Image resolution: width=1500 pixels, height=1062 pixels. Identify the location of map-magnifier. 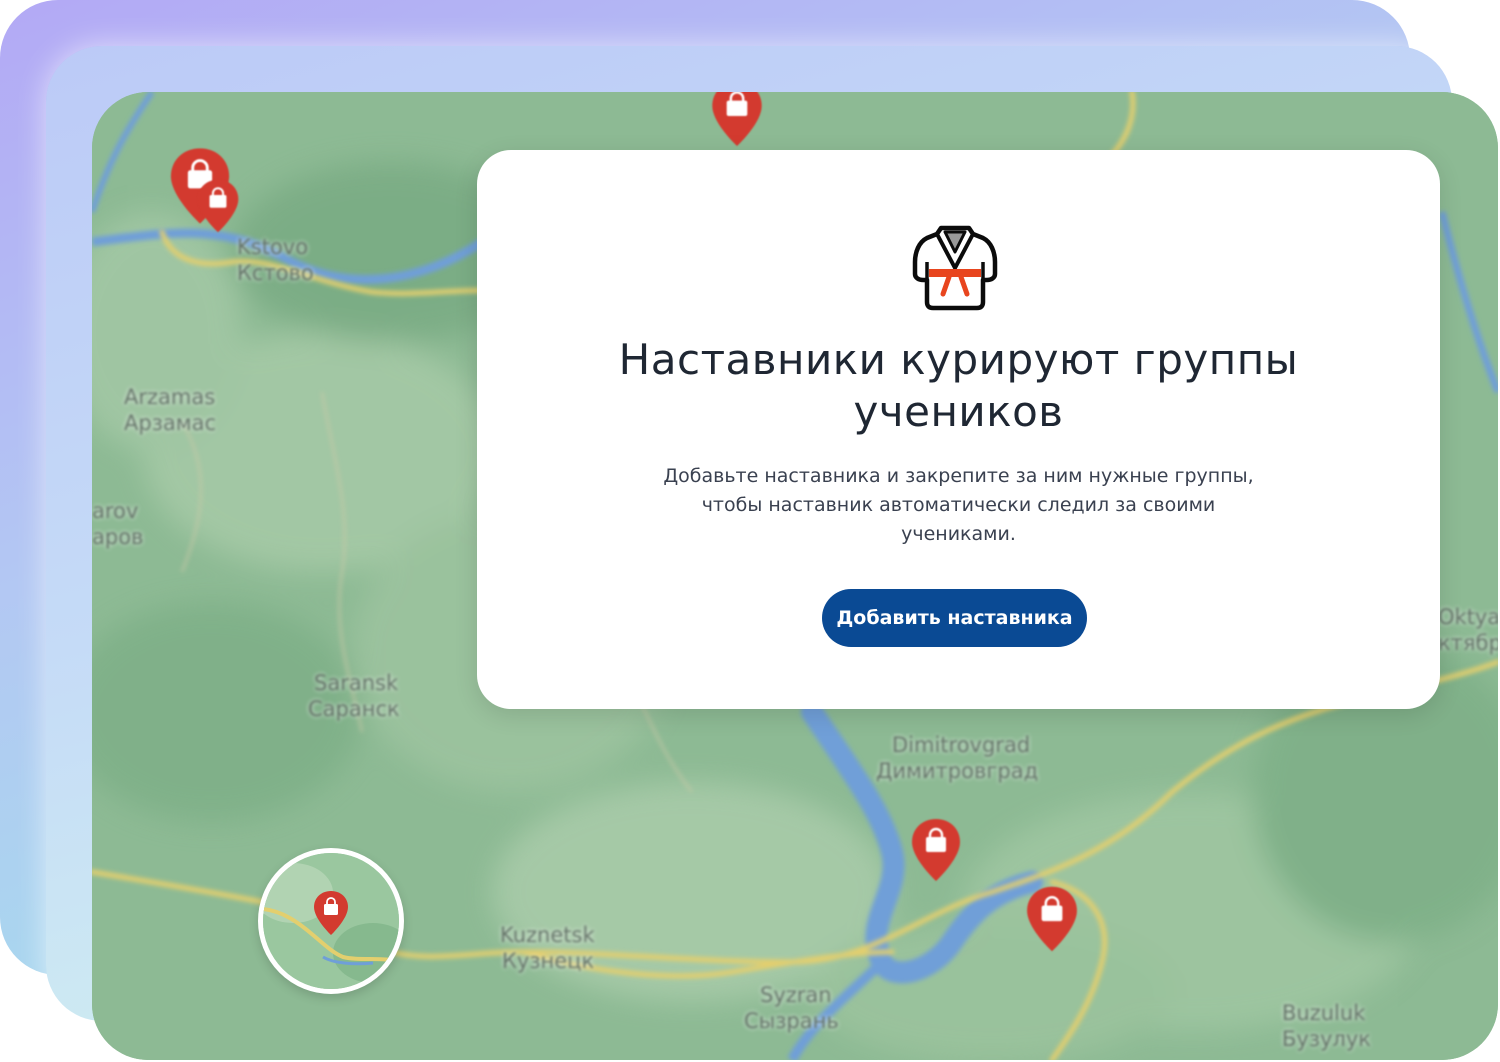
(331, 921).